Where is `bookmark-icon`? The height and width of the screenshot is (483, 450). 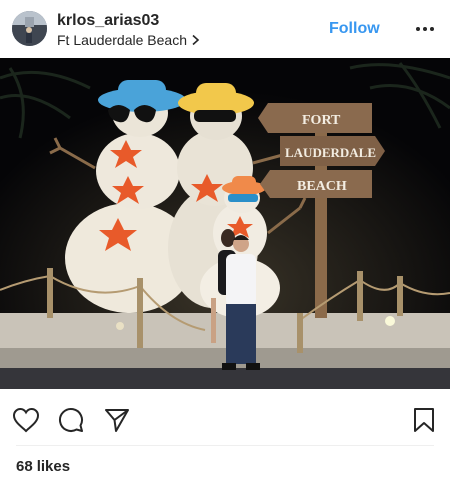 bookmark-icon is located at coordinates (424, 420).